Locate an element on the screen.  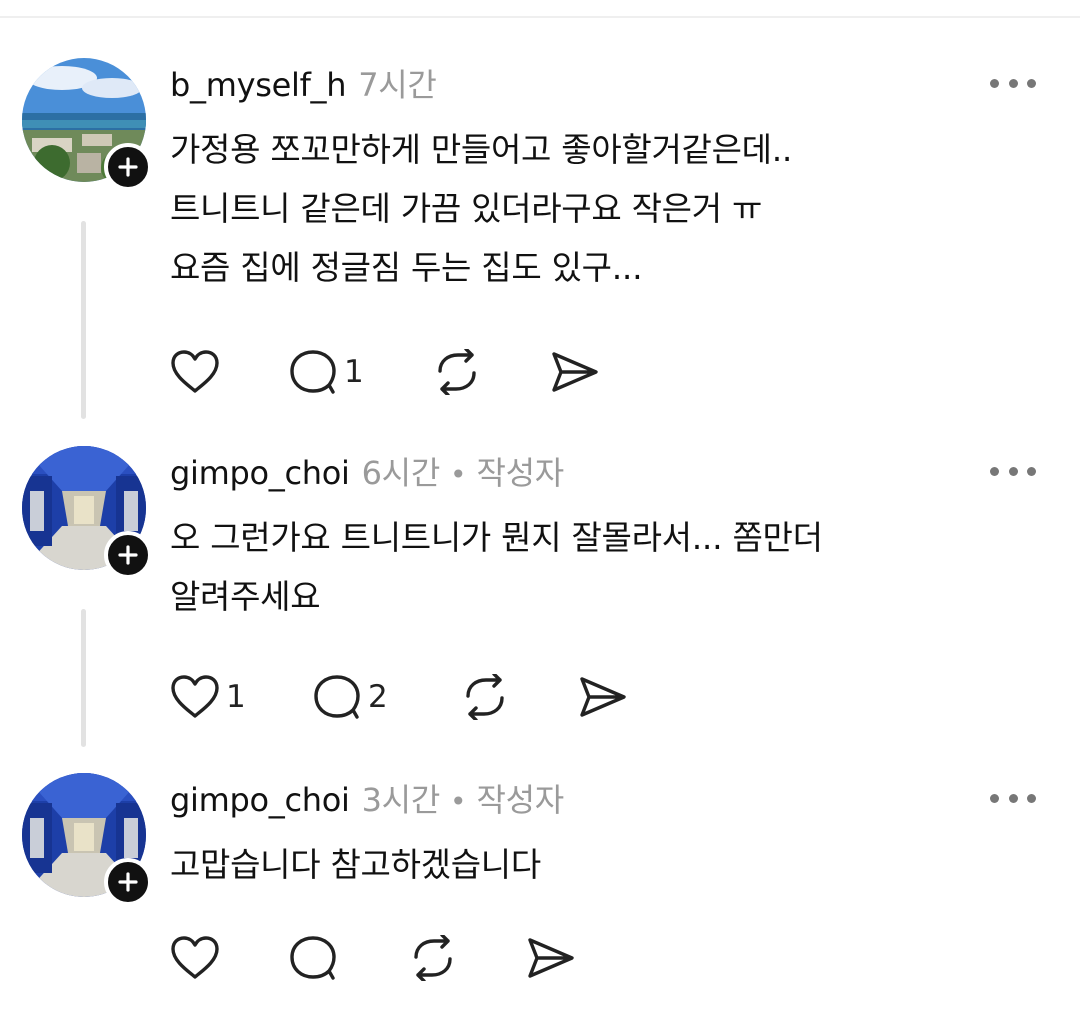
comment-header: gimpo_choi 3시간 • 작성자 is located at coordinates (367, 797).